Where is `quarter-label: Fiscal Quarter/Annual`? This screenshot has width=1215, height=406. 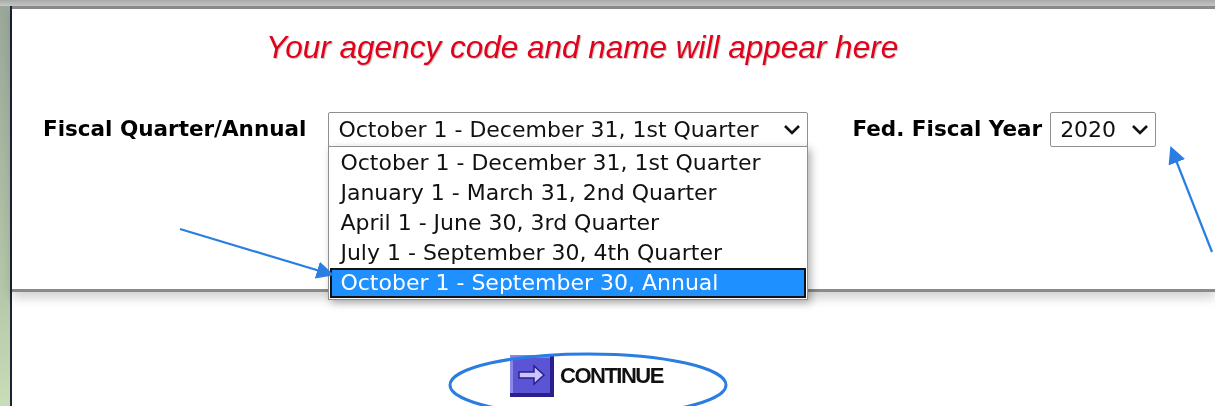
quarter-label: Fiscal Quarter/Annual is located at coordinates (175, 129).